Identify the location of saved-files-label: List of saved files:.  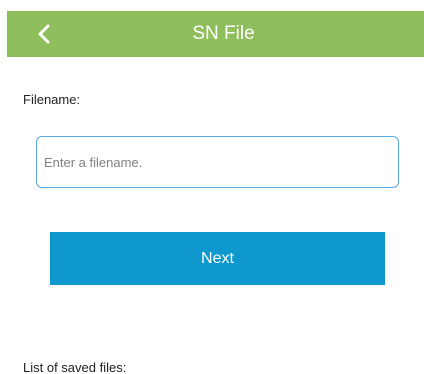
(75, 367).